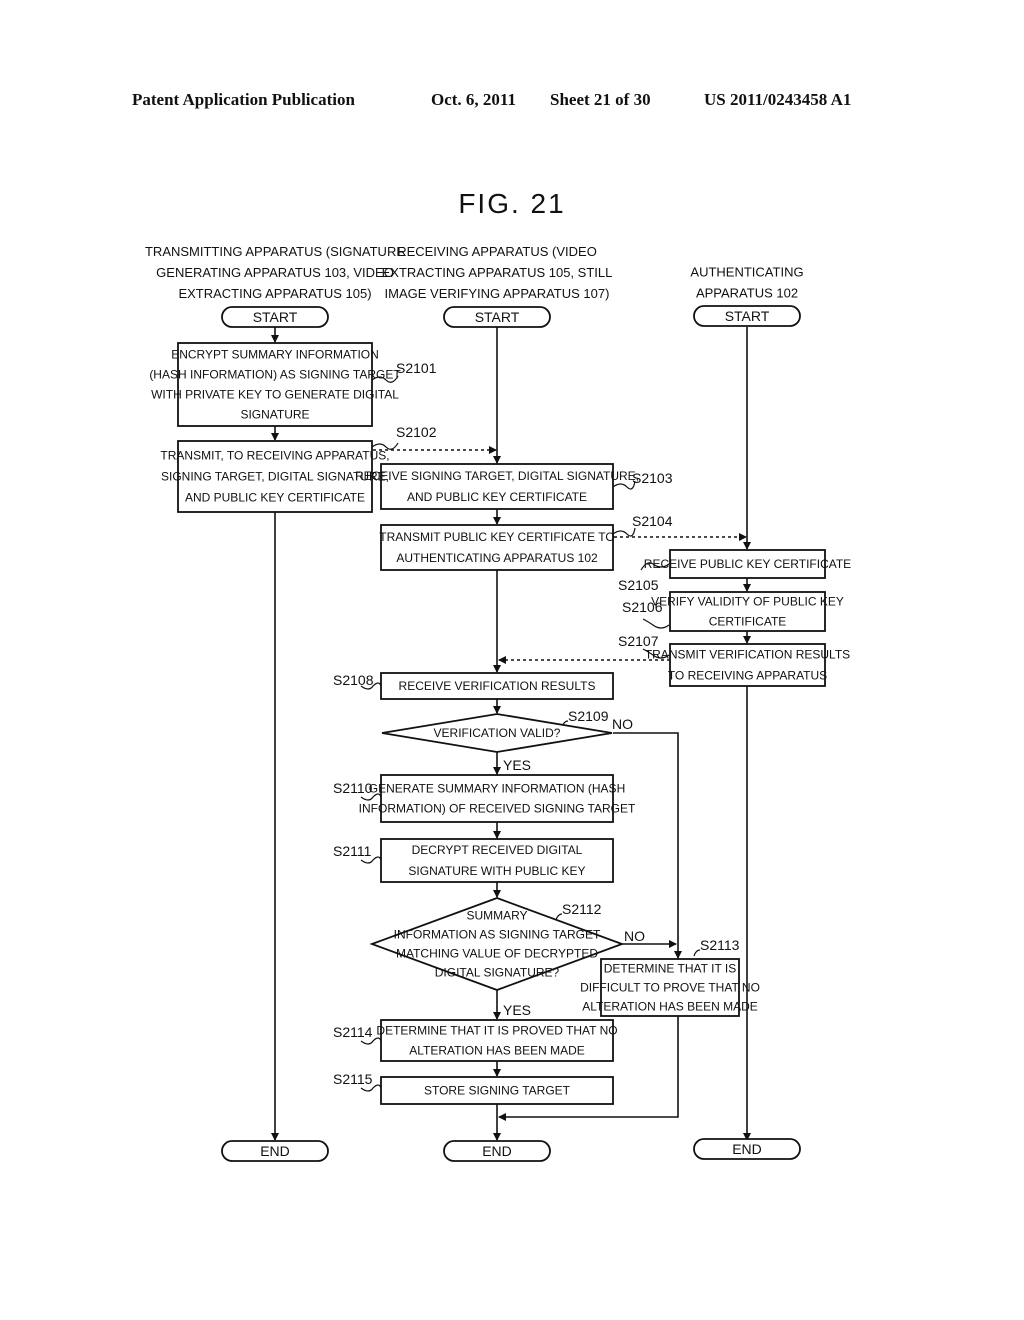  I want to click on process-text-s2111: DECRYPT RECEIVED DIGITAL, so click(497, 850).